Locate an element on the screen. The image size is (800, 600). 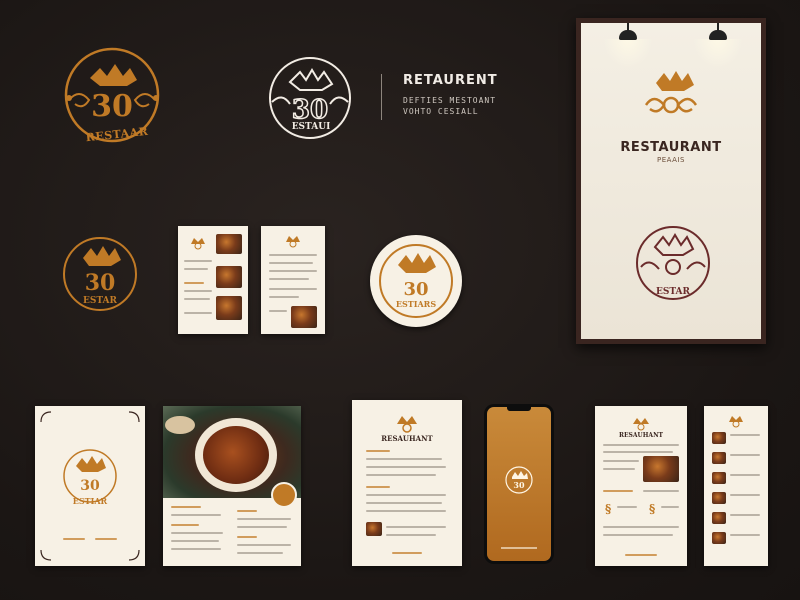
logo-white: 30 ESTAUI is located at coordinates (310, 100).